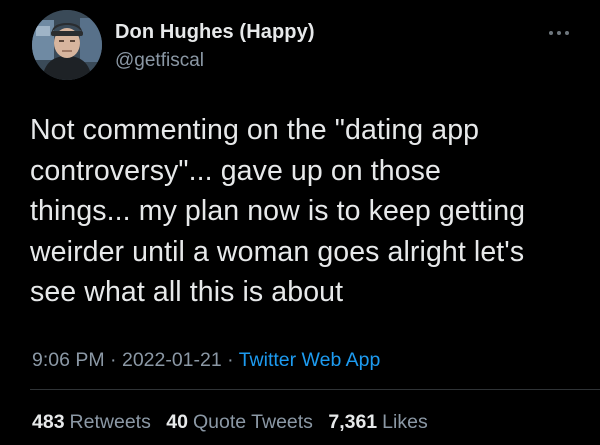 Image resolution: width=600 pixels, height=445 pixels. I want to click on quote-tweets-label: Quote Tweets, so click(252, 422).